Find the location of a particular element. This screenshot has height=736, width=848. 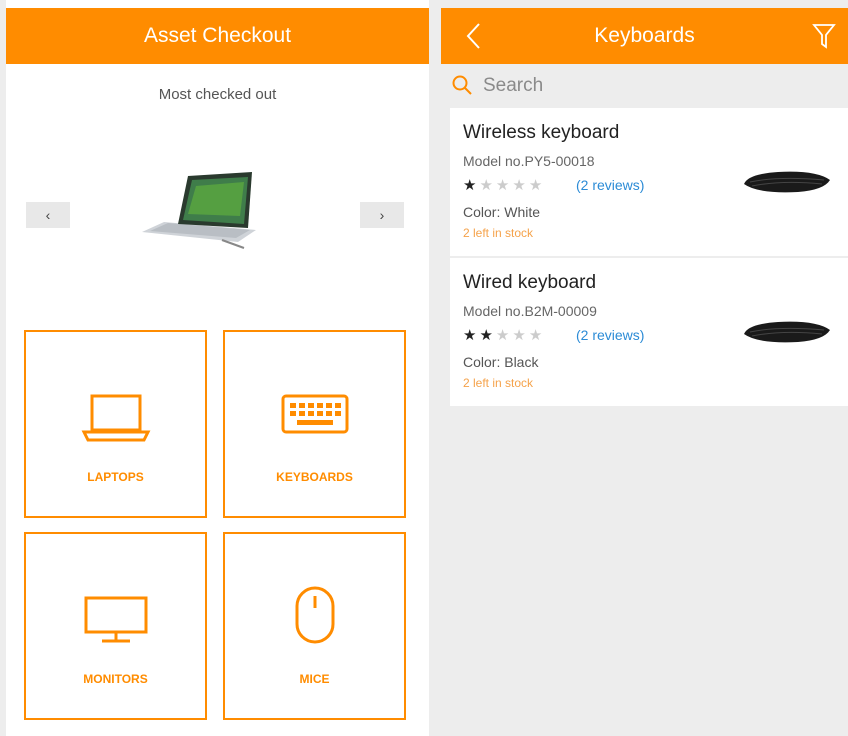

category-tile-mice: MICE is located at coordinates (314, 626).